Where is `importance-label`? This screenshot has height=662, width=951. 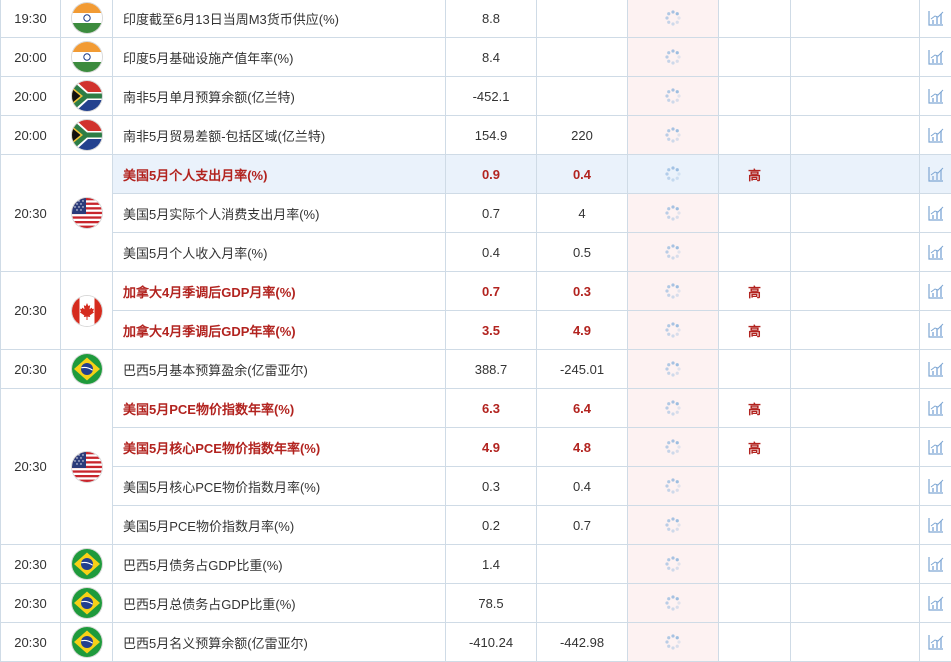
importance-label is located at coordinates (754, 252).